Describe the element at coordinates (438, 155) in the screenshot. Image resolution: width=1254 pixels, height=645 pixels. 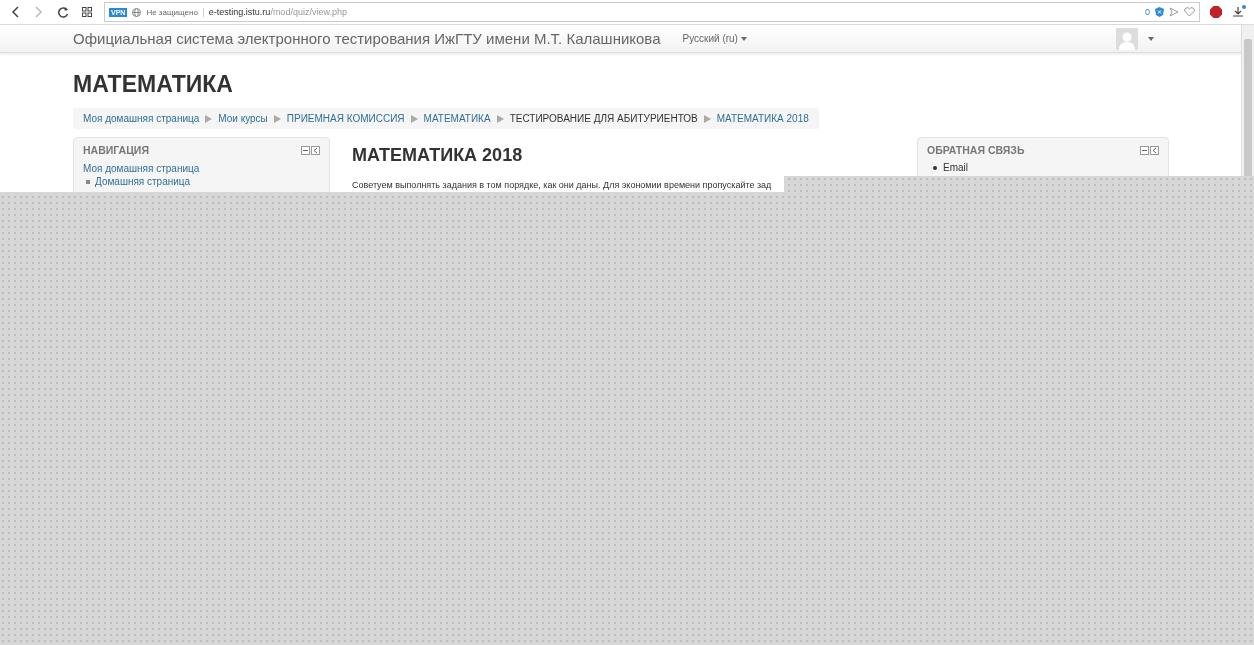
I see `quiz-title: МАТЕМАТИКА 2018` at that location.